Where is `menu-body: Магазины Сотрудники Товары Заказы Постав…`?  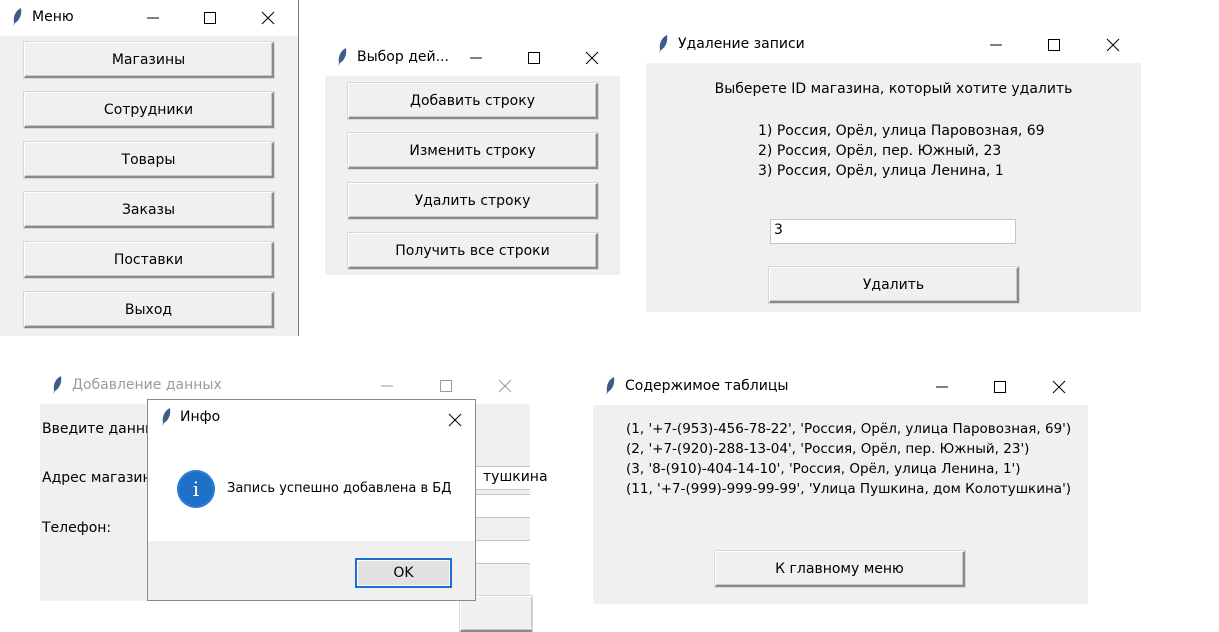 menu-body: Магазины Сотрудники Товары Заказы Постав… is located at coordinates (149, 186).